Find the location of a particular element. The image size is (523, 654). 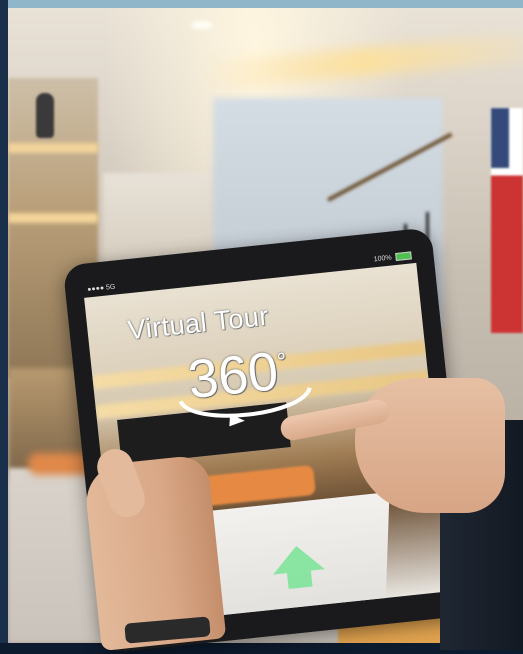

ceiling-light is located at coordinates (202, 25).